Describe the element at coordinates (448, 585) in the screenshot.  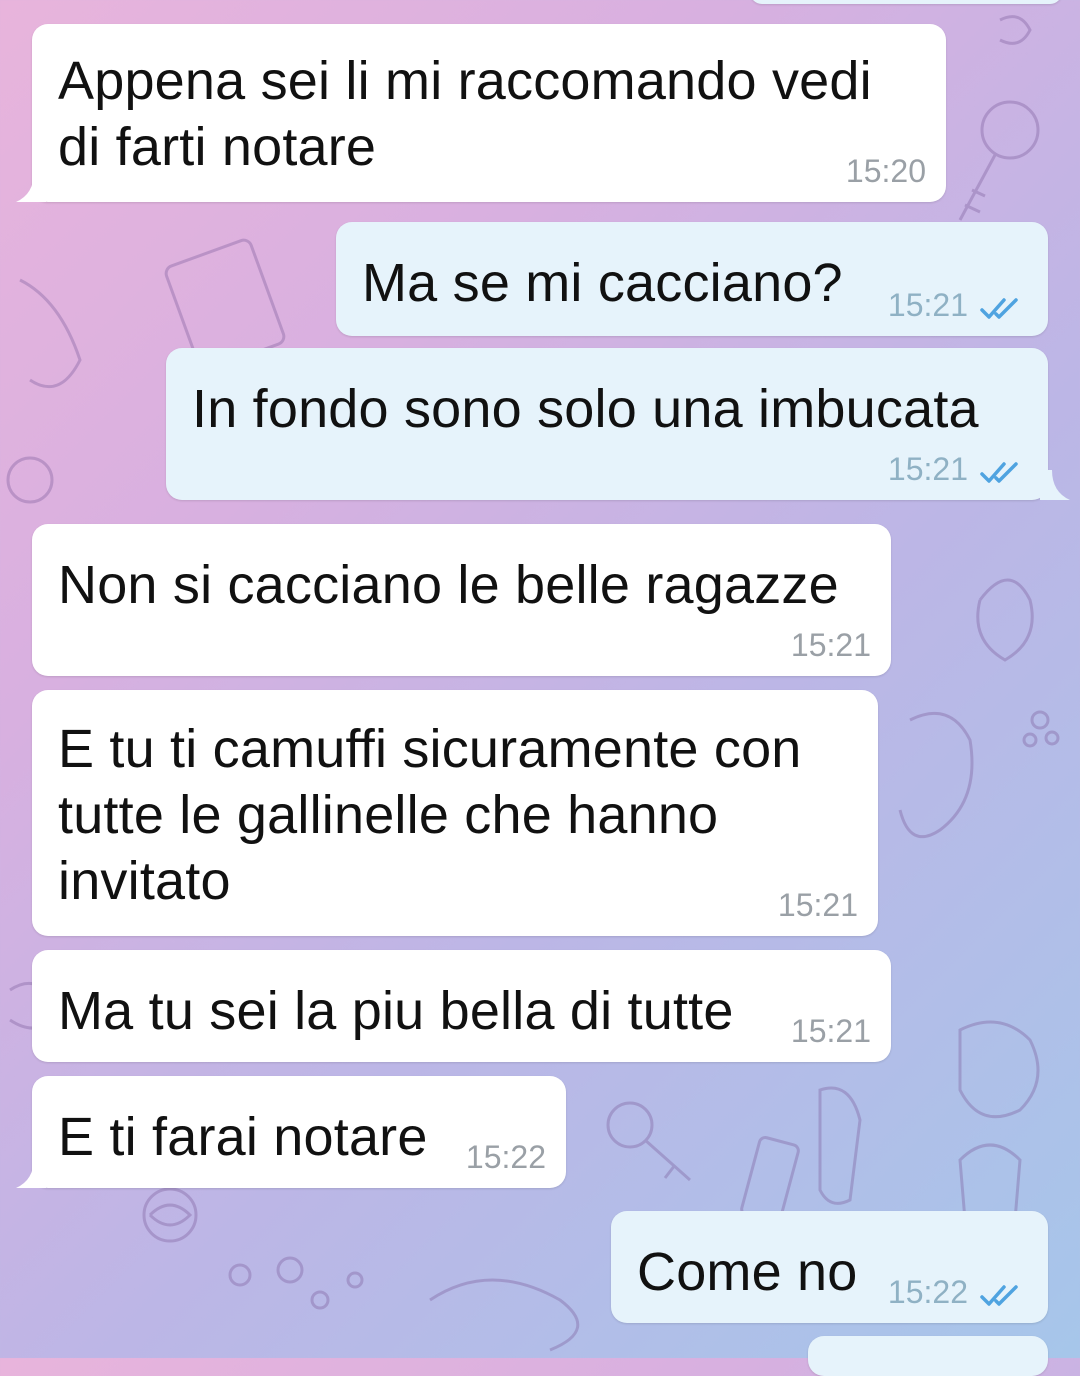
I see `message-text: Non si cacciano le belle ragazze` at that location.